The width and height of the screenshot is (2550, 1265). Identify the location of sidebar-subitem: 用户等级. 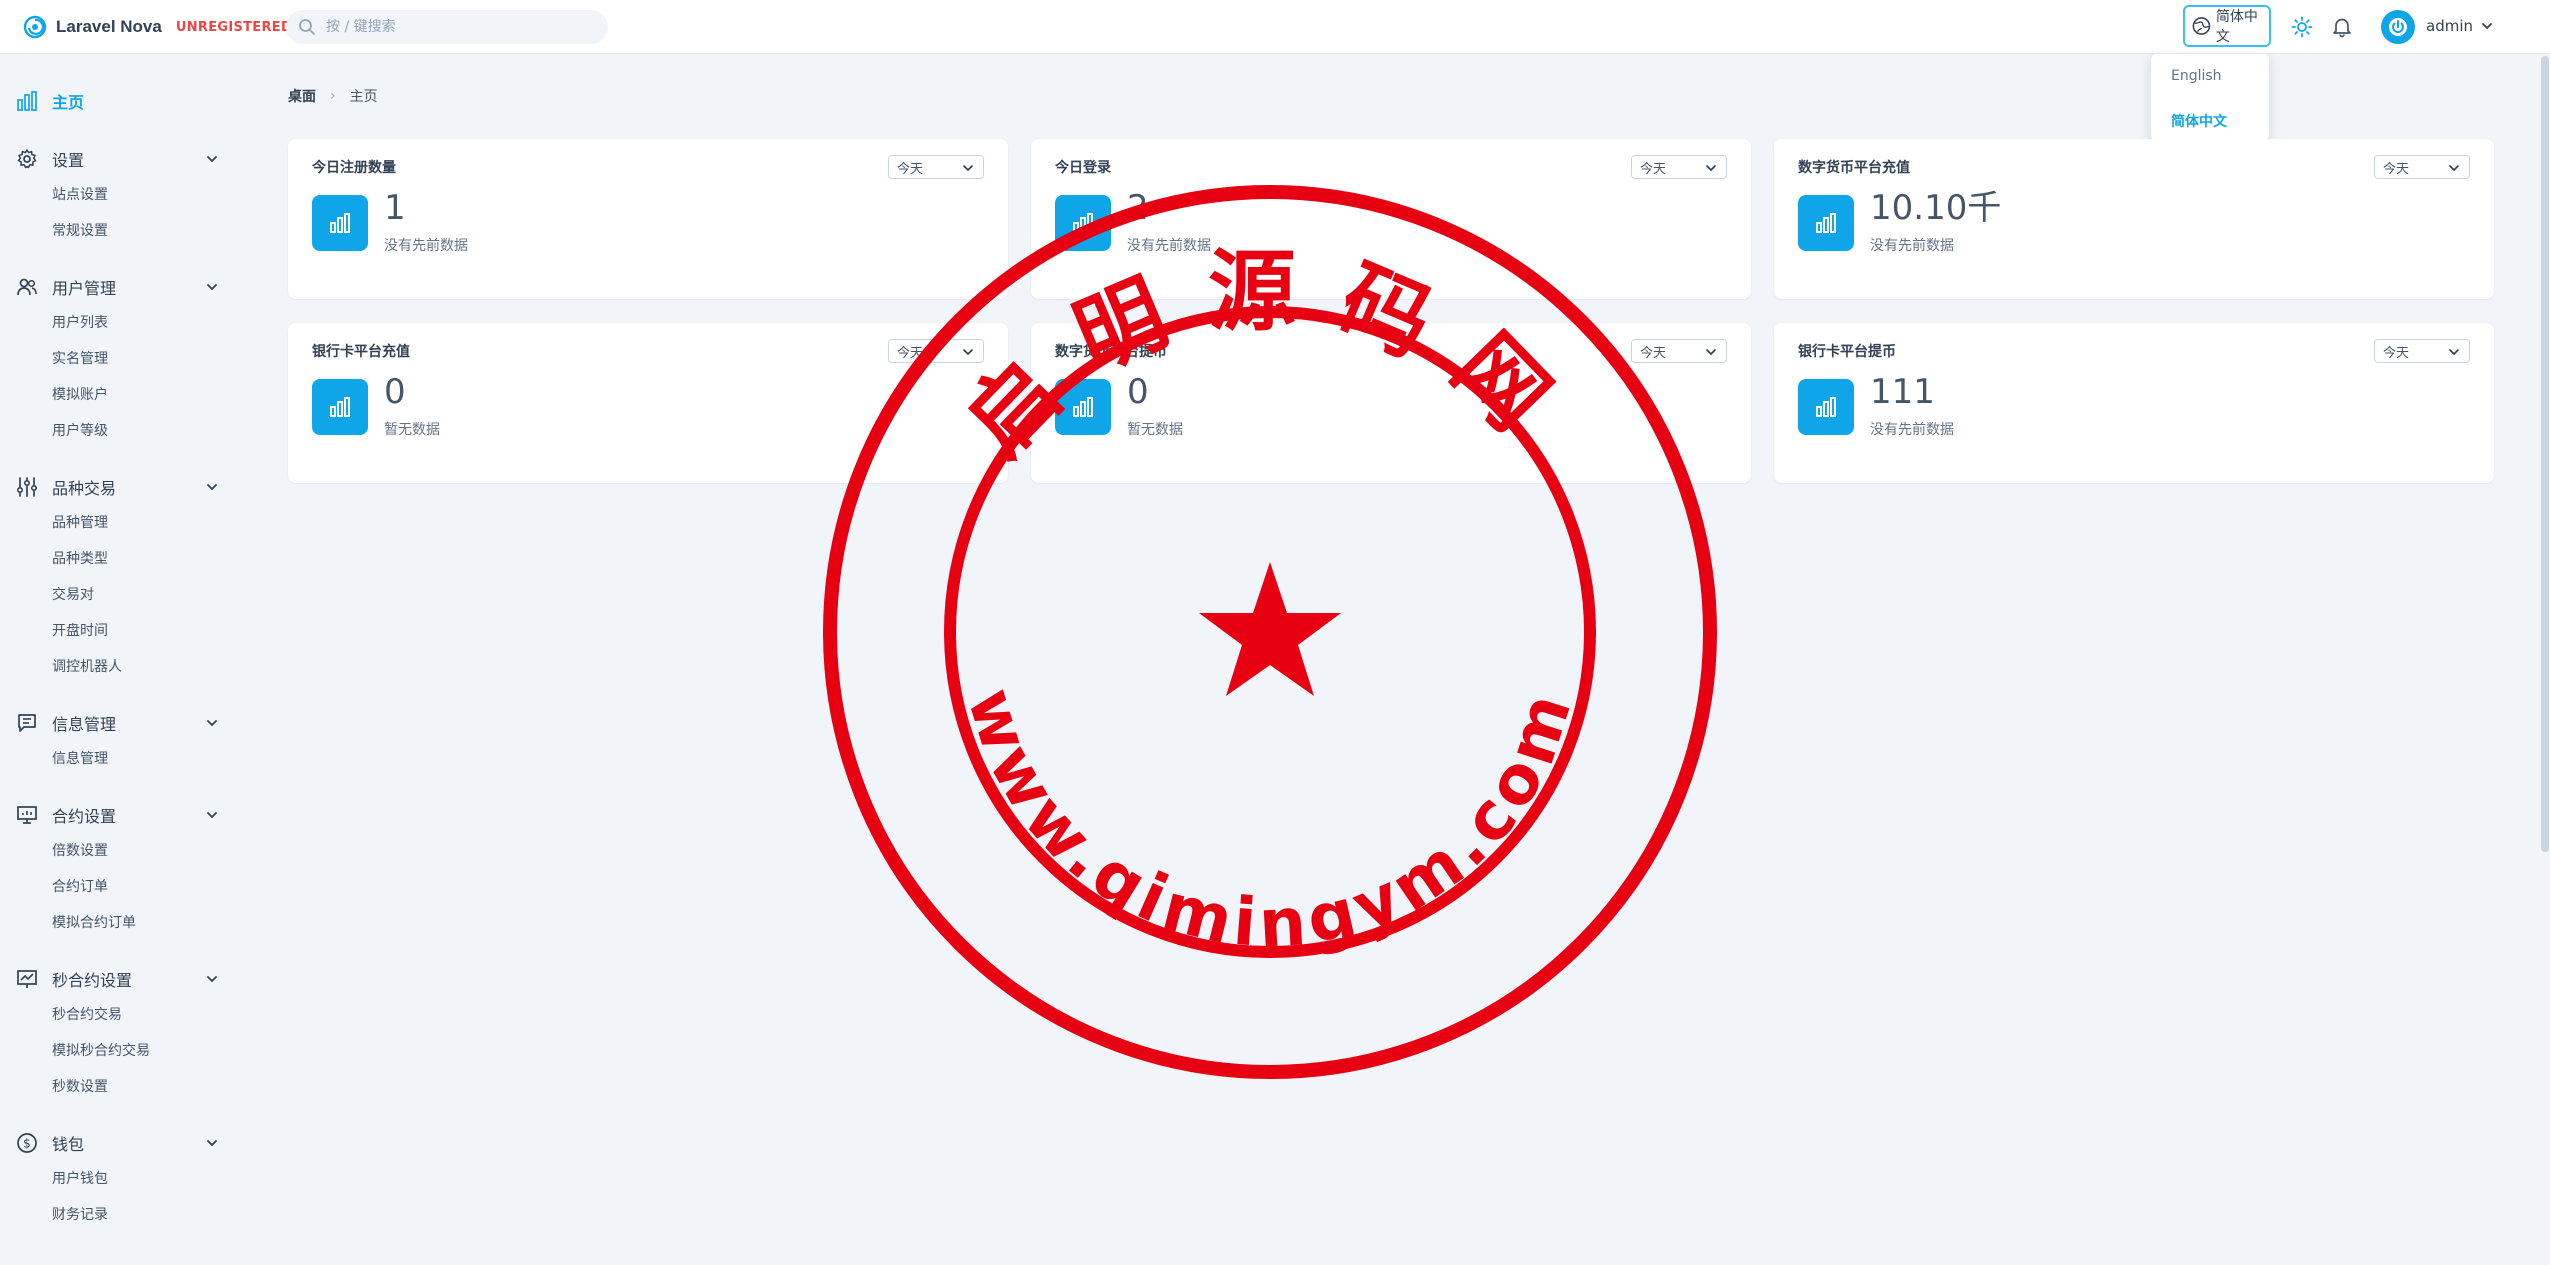
(80, 430).